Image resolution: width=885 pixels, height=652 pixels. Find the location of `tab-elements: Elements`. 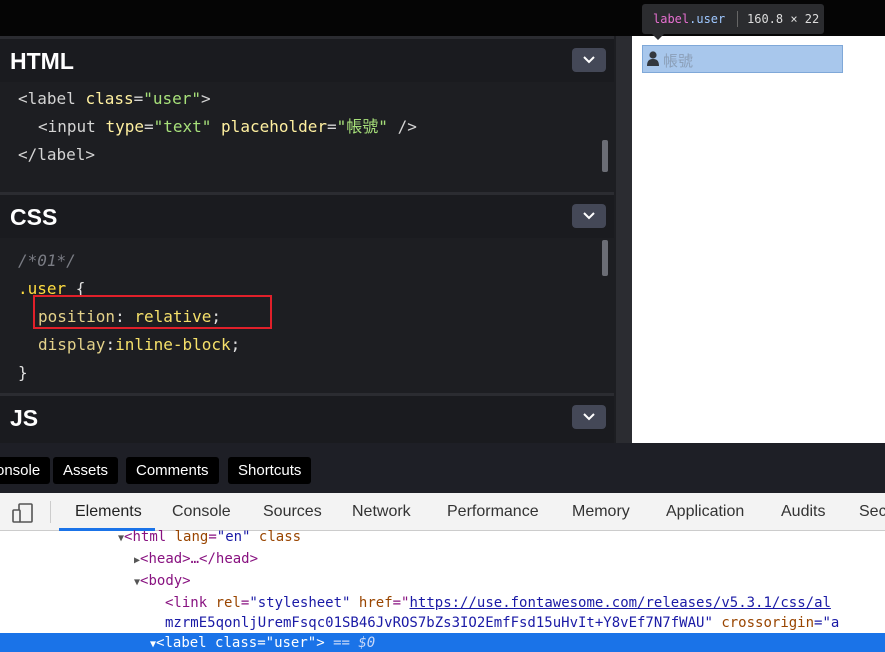

tab-elements: Elements is located at coordinates (108, 512).